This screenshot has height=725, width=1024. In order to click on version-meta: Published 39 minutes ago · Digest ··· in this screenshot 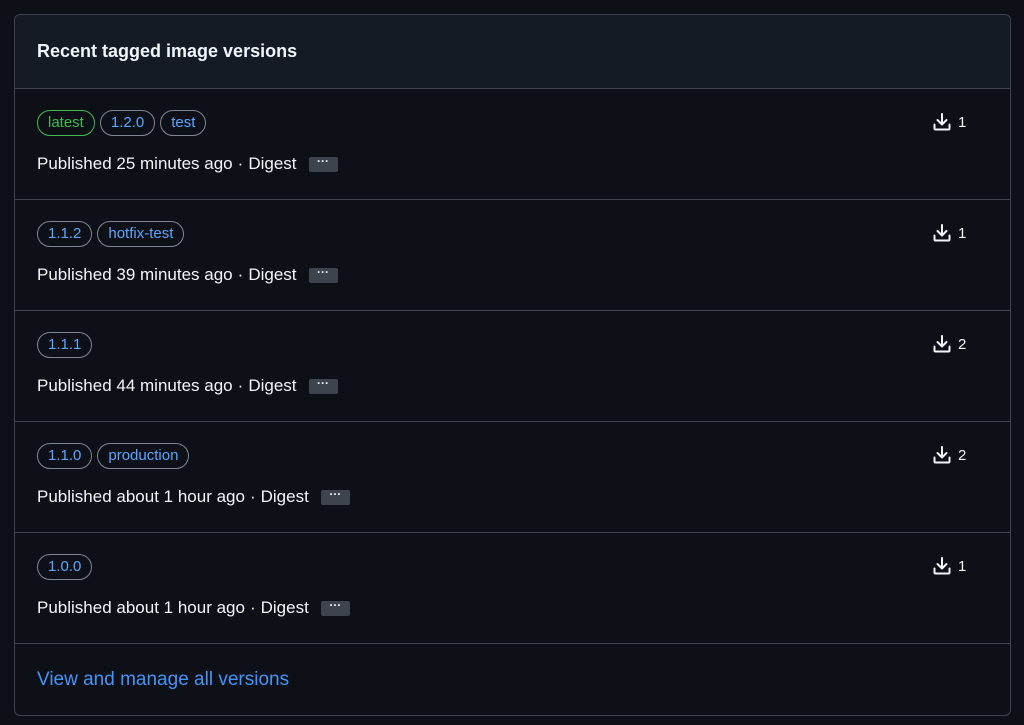, I will do `click(187, 275)`.